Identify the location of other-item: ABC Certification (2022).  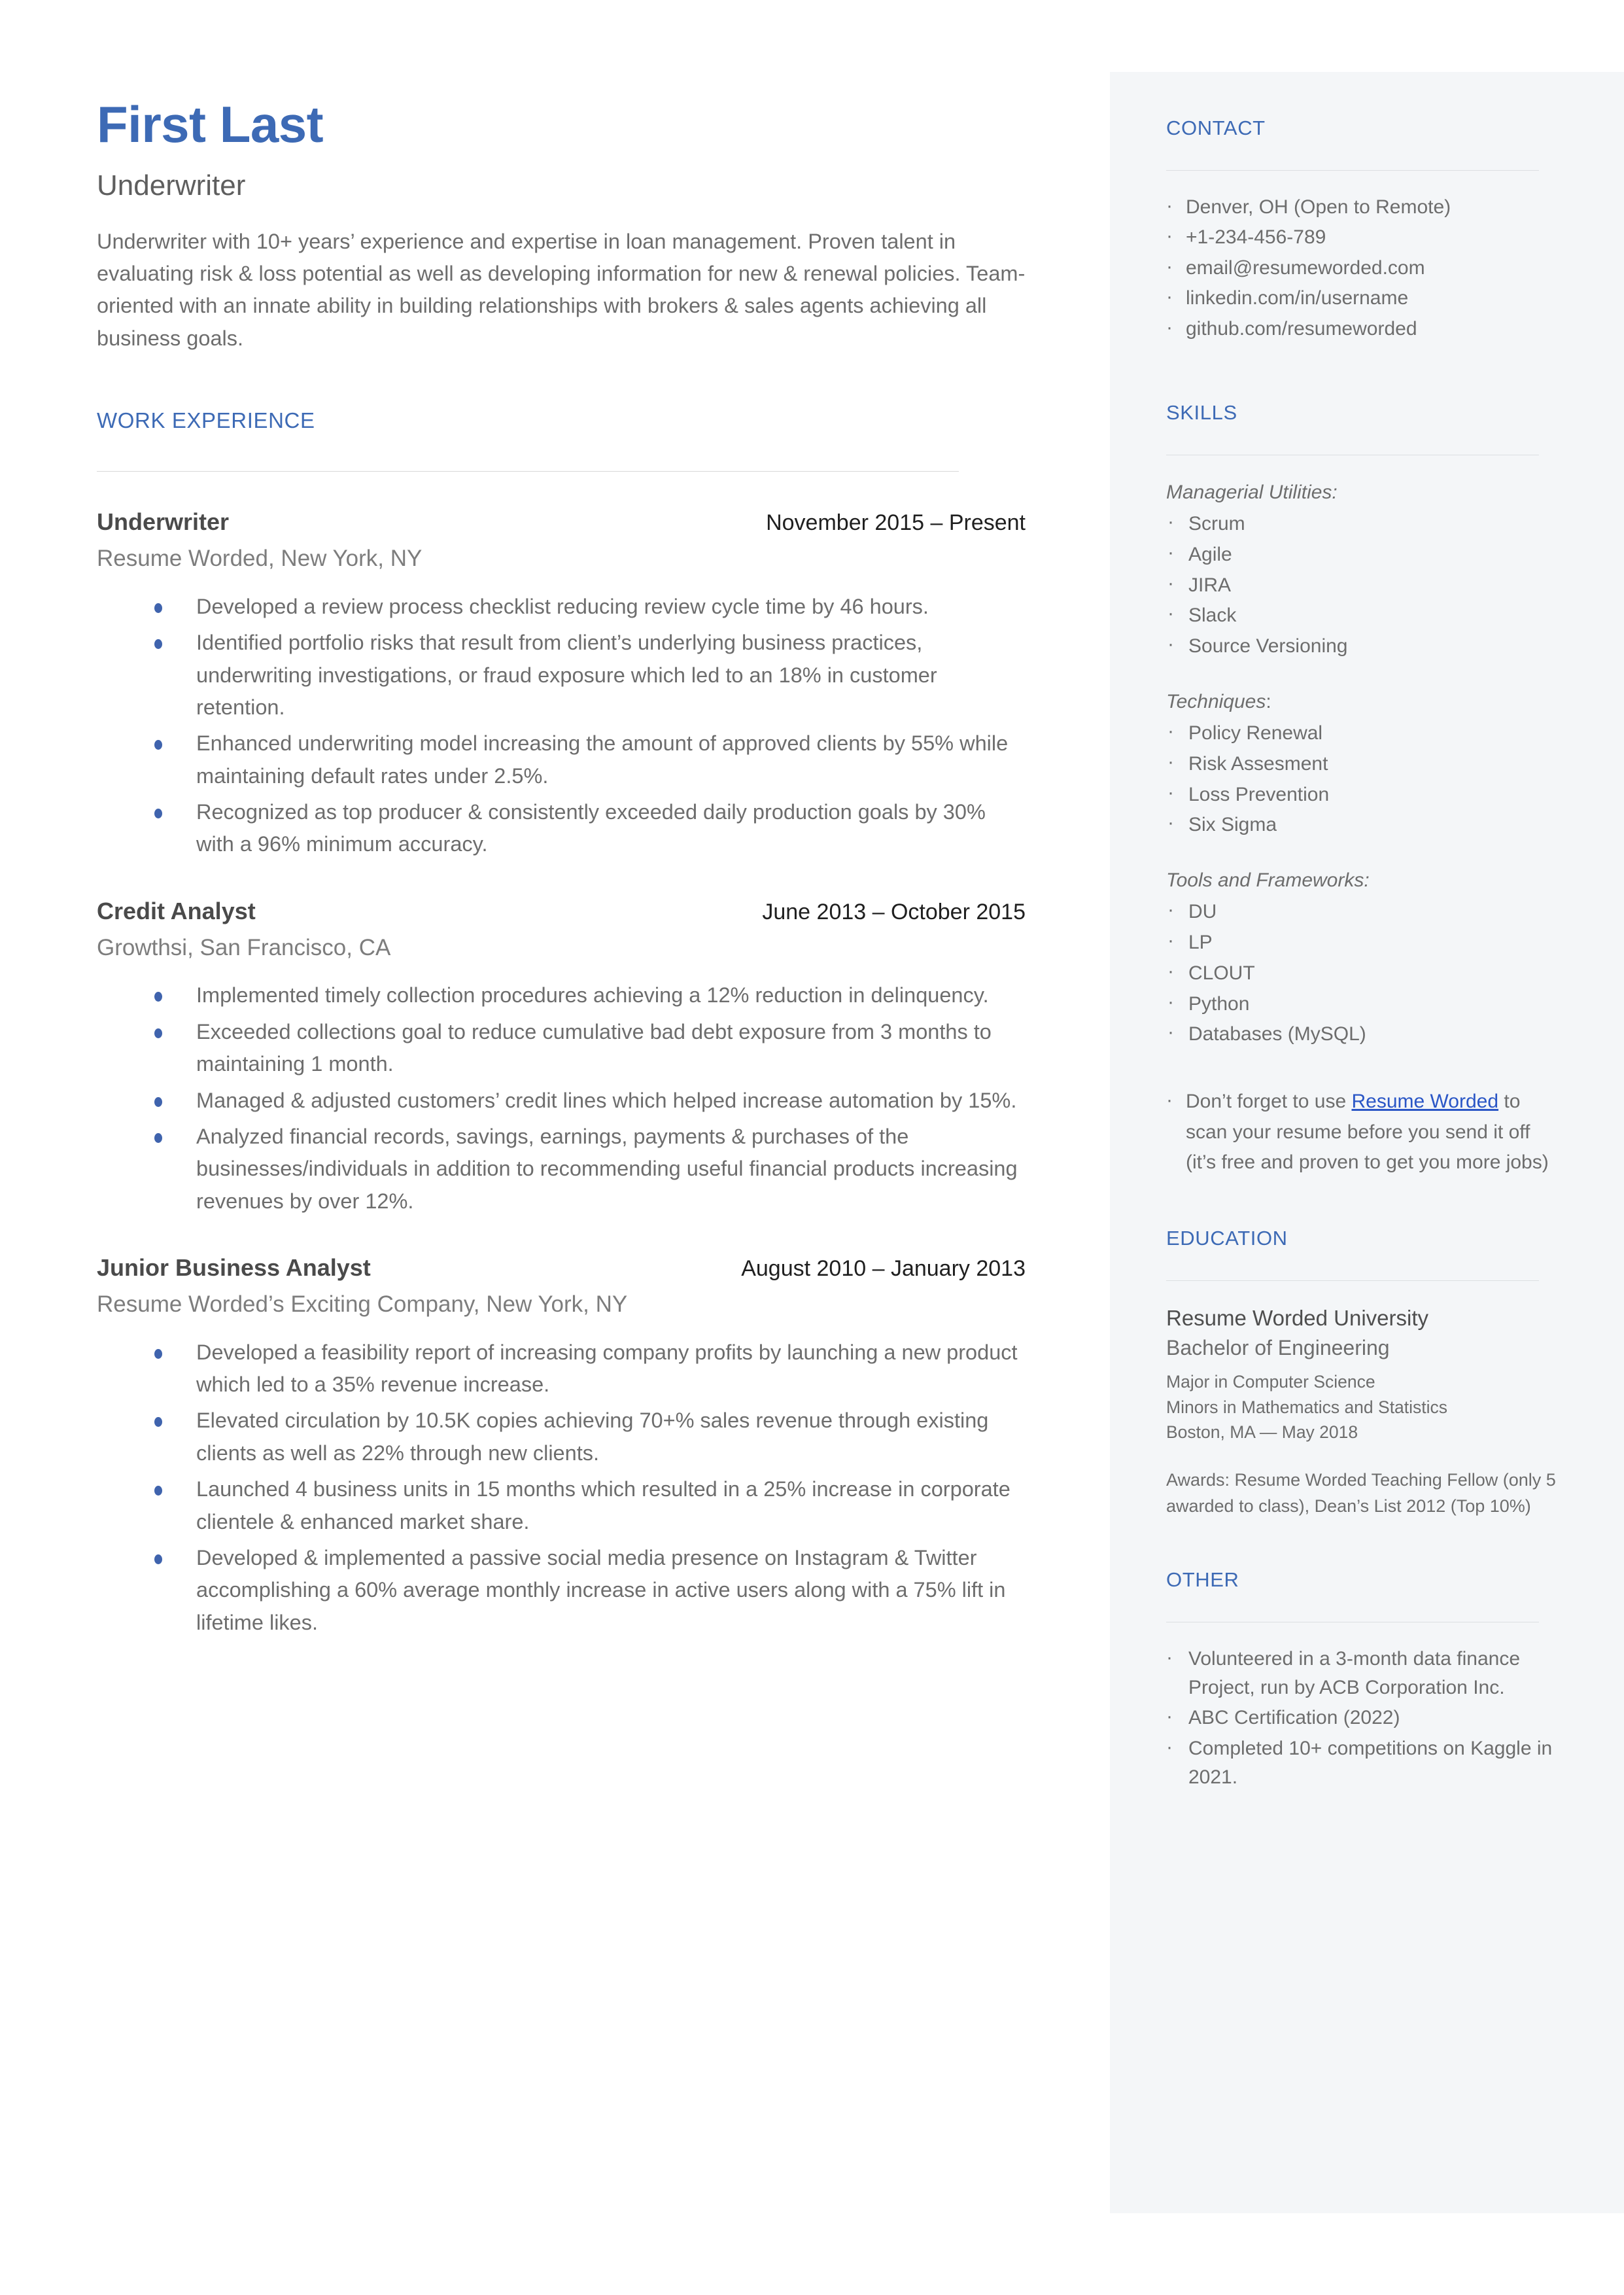
(1365, 1717).